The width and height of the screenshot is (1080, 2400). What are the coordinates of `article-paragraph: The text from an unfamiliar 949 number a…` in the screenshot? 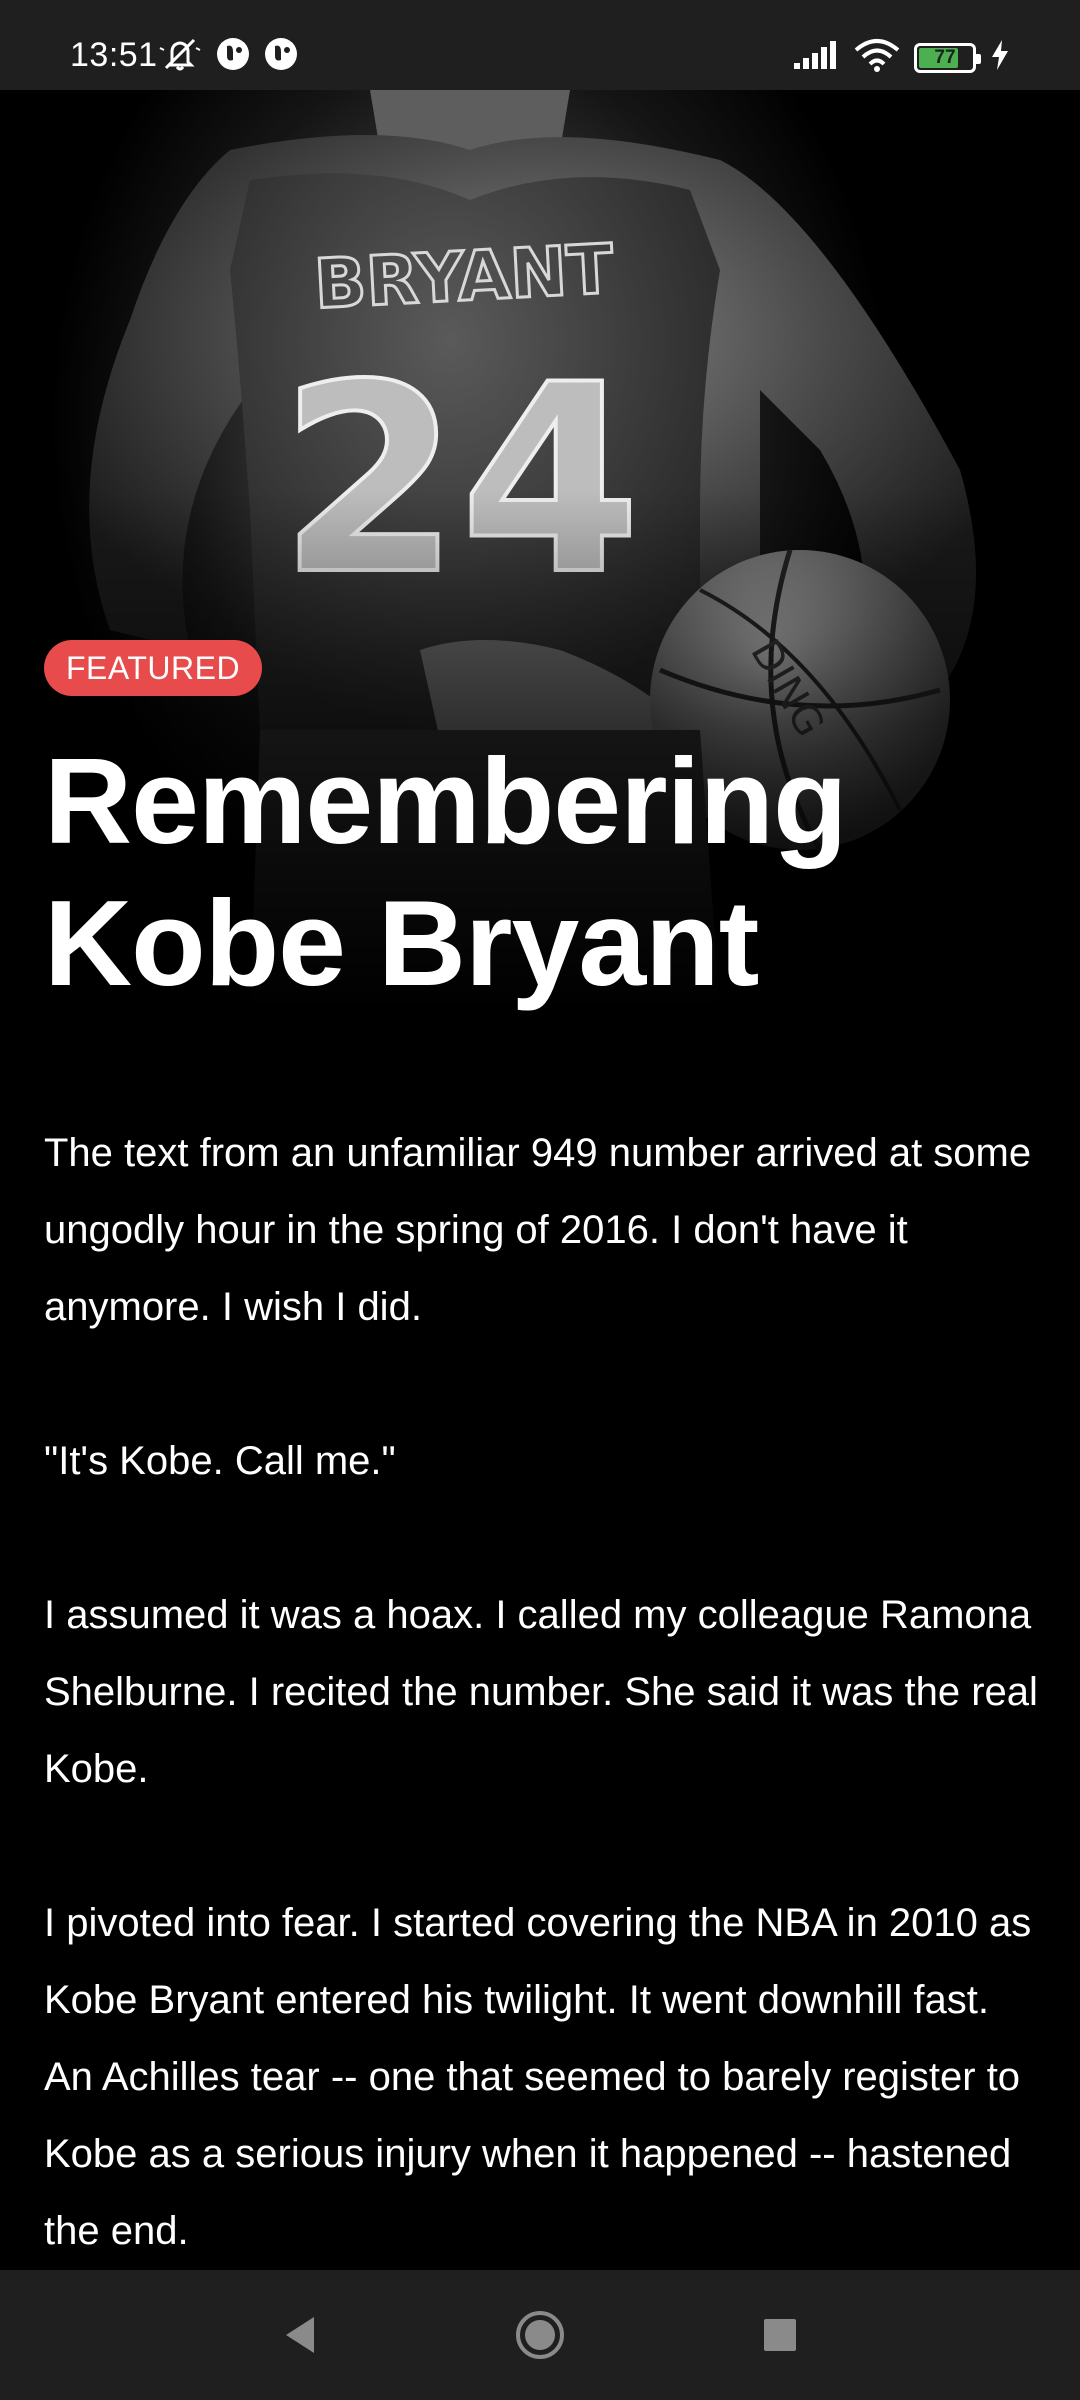 It's located at (538, 1230).